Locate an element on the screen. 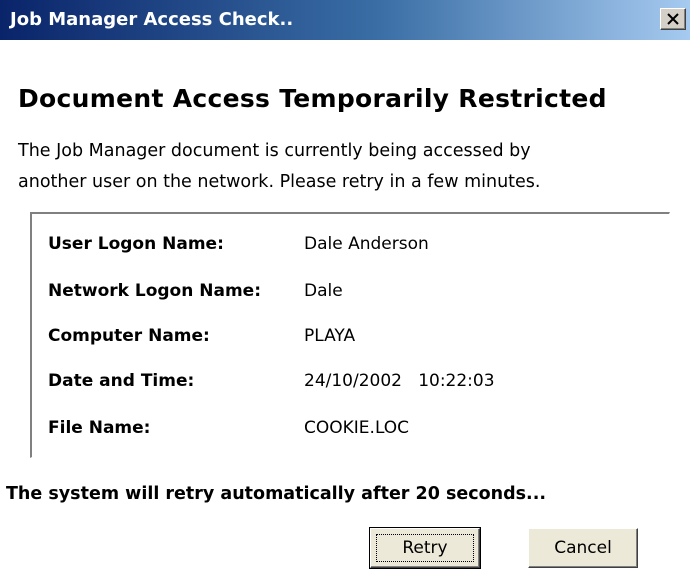  retry-button-label: Retry is located at coordinates (425, 548).